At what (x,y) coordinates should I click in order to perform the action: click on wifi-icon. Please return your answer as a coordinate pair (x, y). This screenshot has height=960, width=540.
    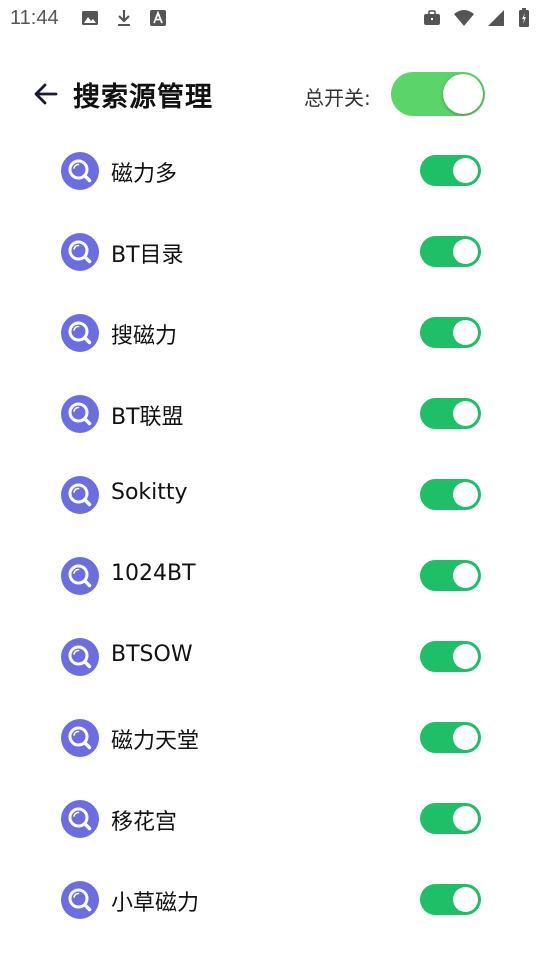
    Looking at the image, I should click on (464, 18).